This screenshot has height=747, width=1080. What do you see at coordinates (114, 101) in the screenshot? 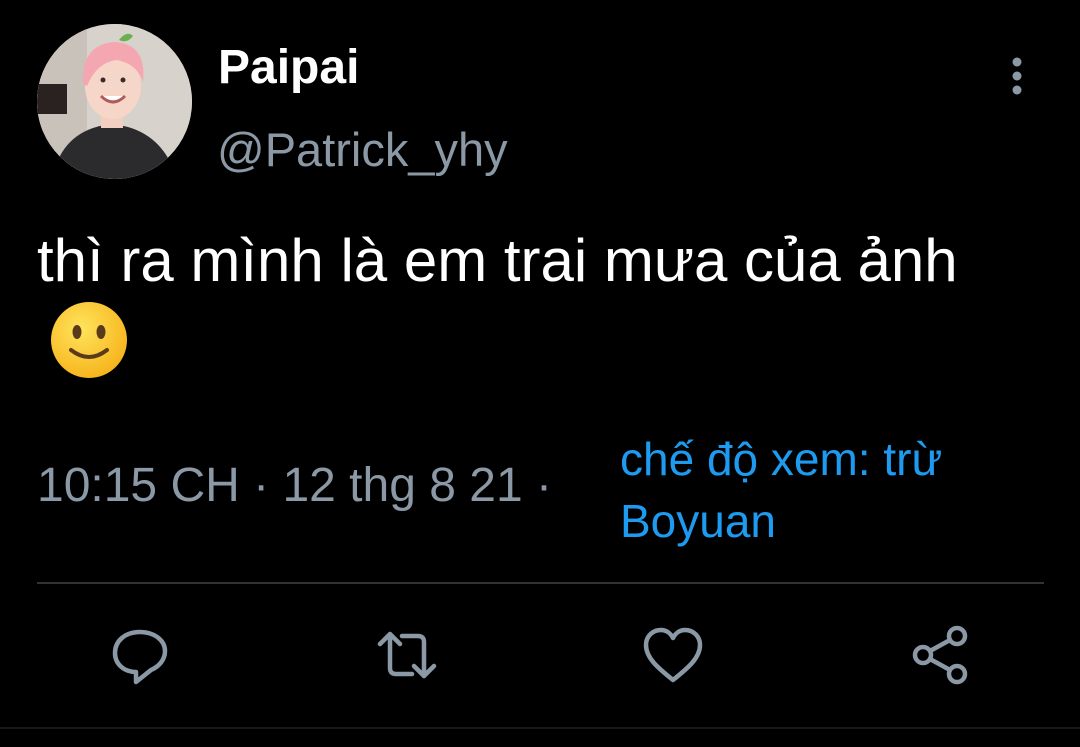
I see `avatar` at bounding box center [114, 101].